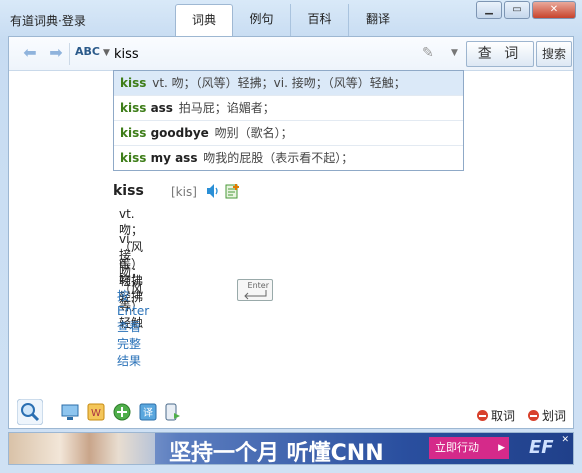 The width and height of the screenshot is (582, 473). I want to click on forward-arrow-icon: ➡, so click(56, 53).